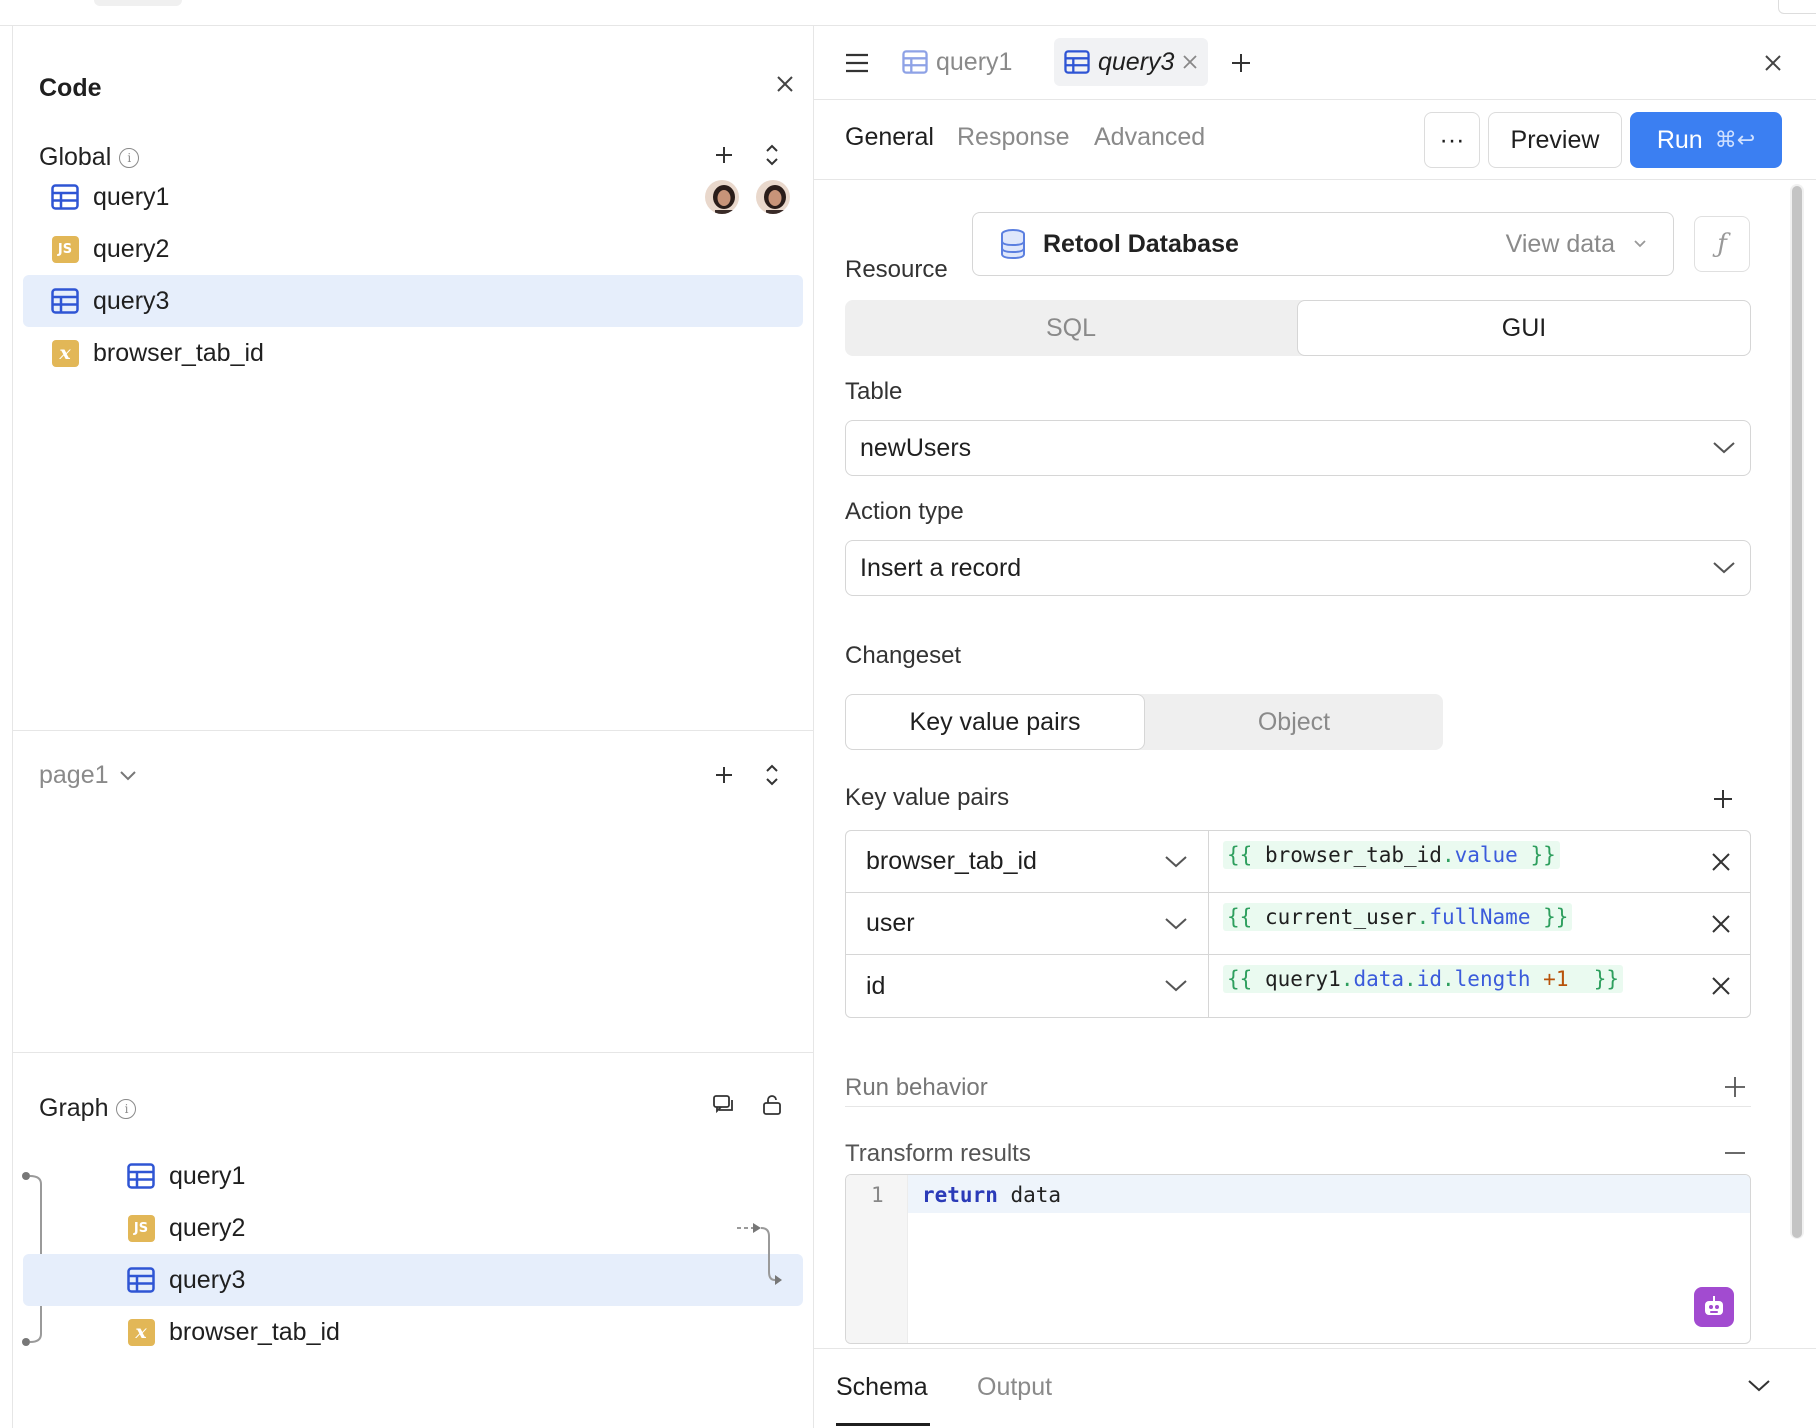 The image size is (1816, 1428). I want to click on top-toolbar-strip, so click(908, 13).